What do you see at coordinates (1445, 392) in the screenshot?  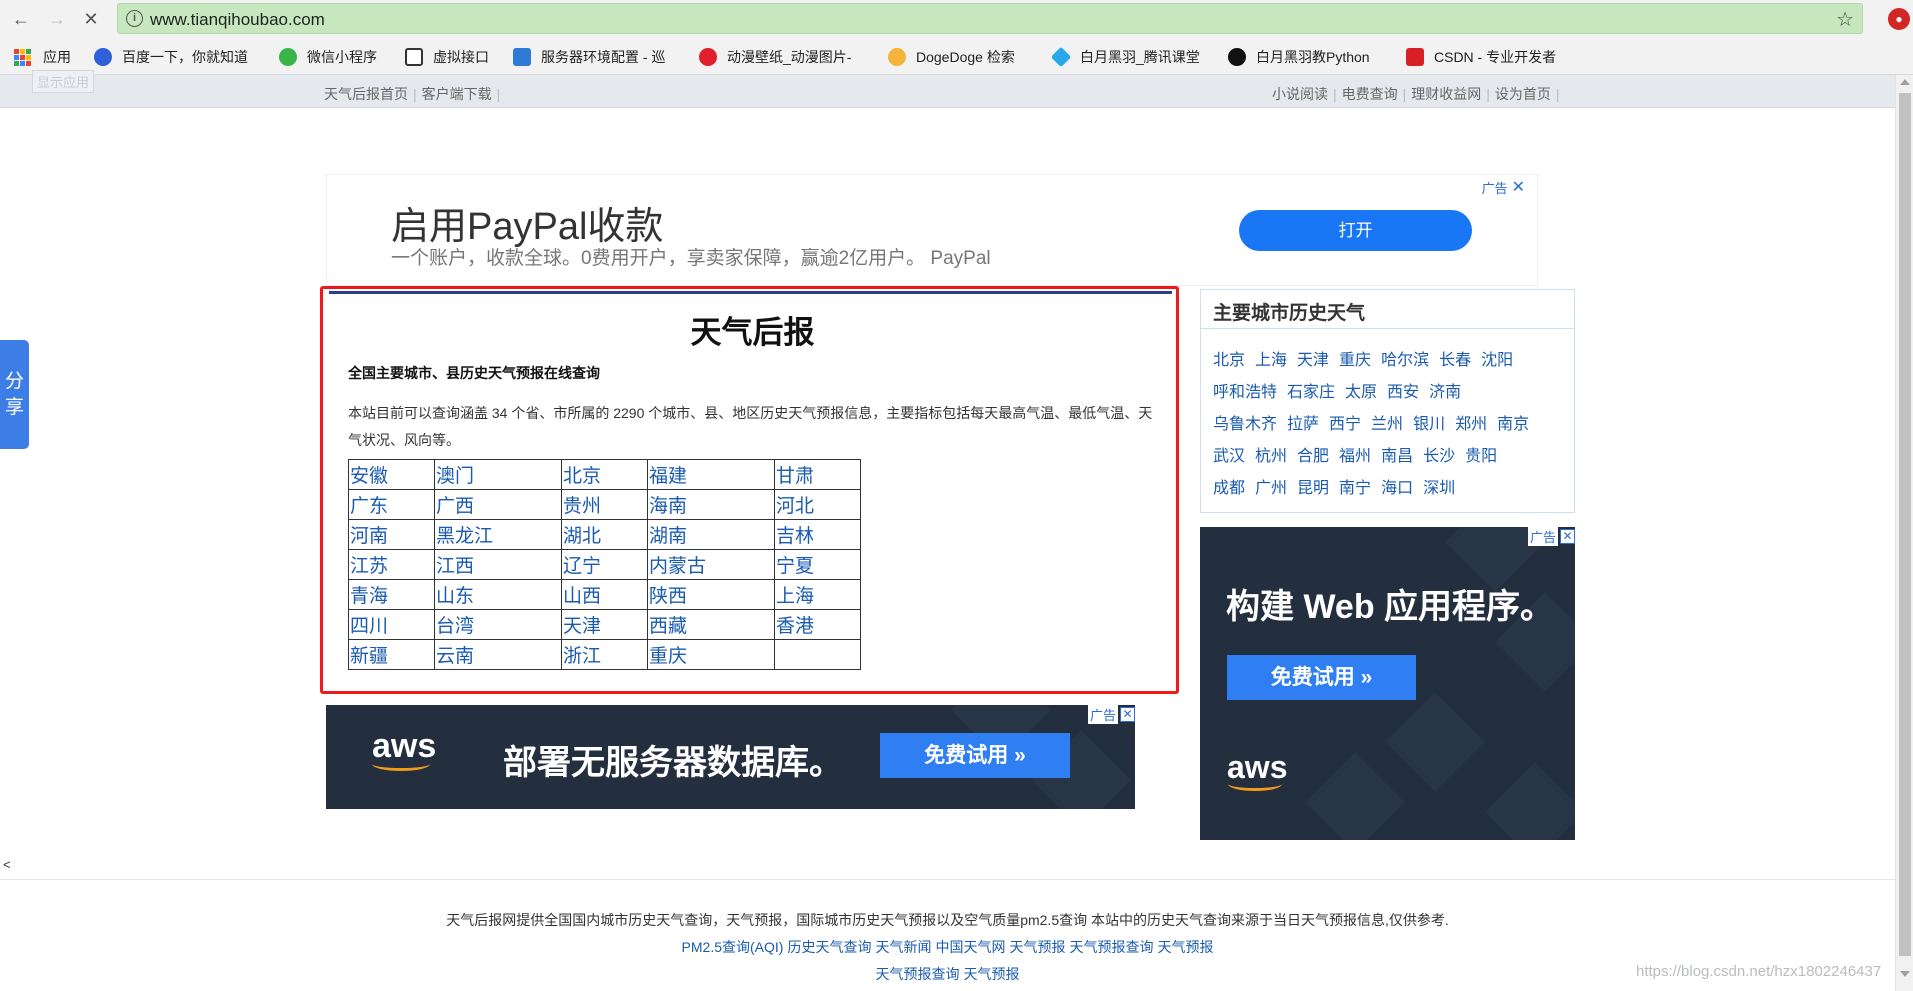 I see `city-link: 济南` at bounding box center [1445, 392].